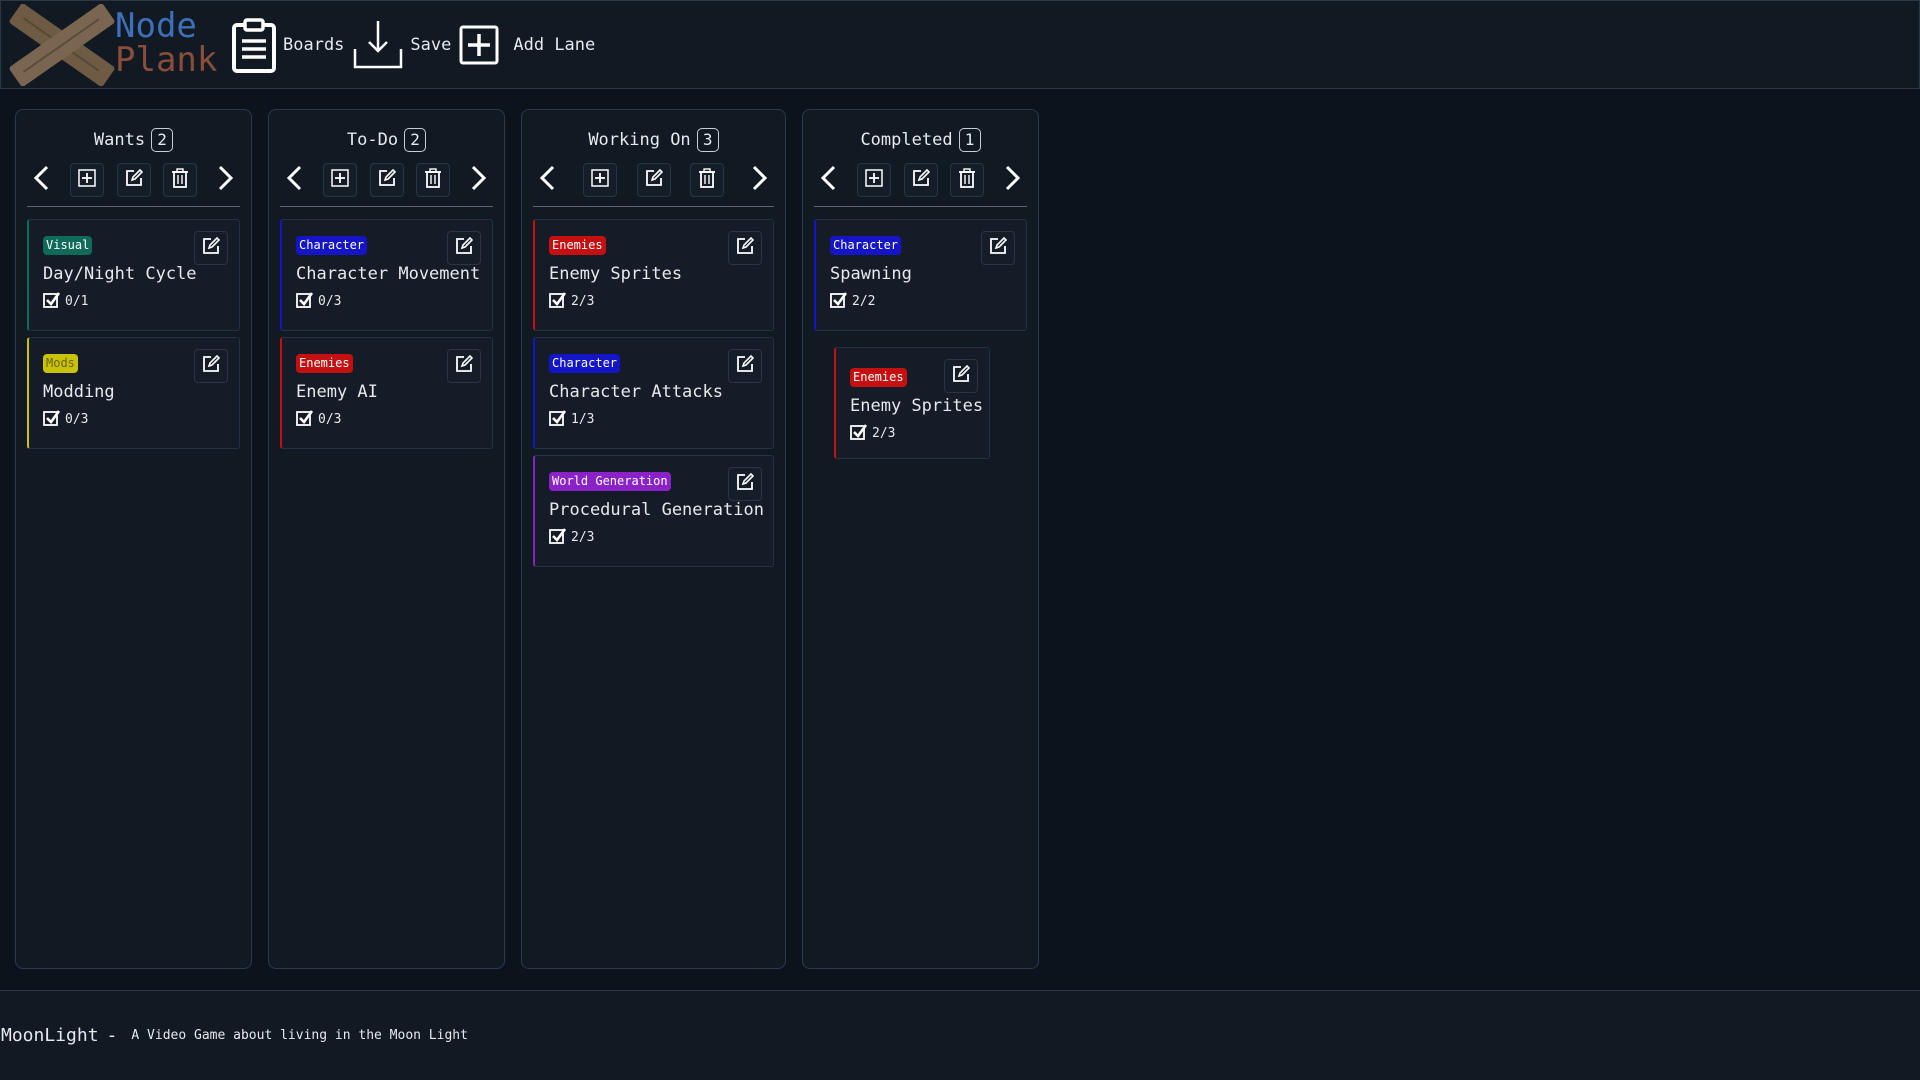 Image resolution: width=1920 pixels, height=1080 pixels. Describe the element at coordinates (431, 44) in the screenshot. I see `save-label: Save` at that location.